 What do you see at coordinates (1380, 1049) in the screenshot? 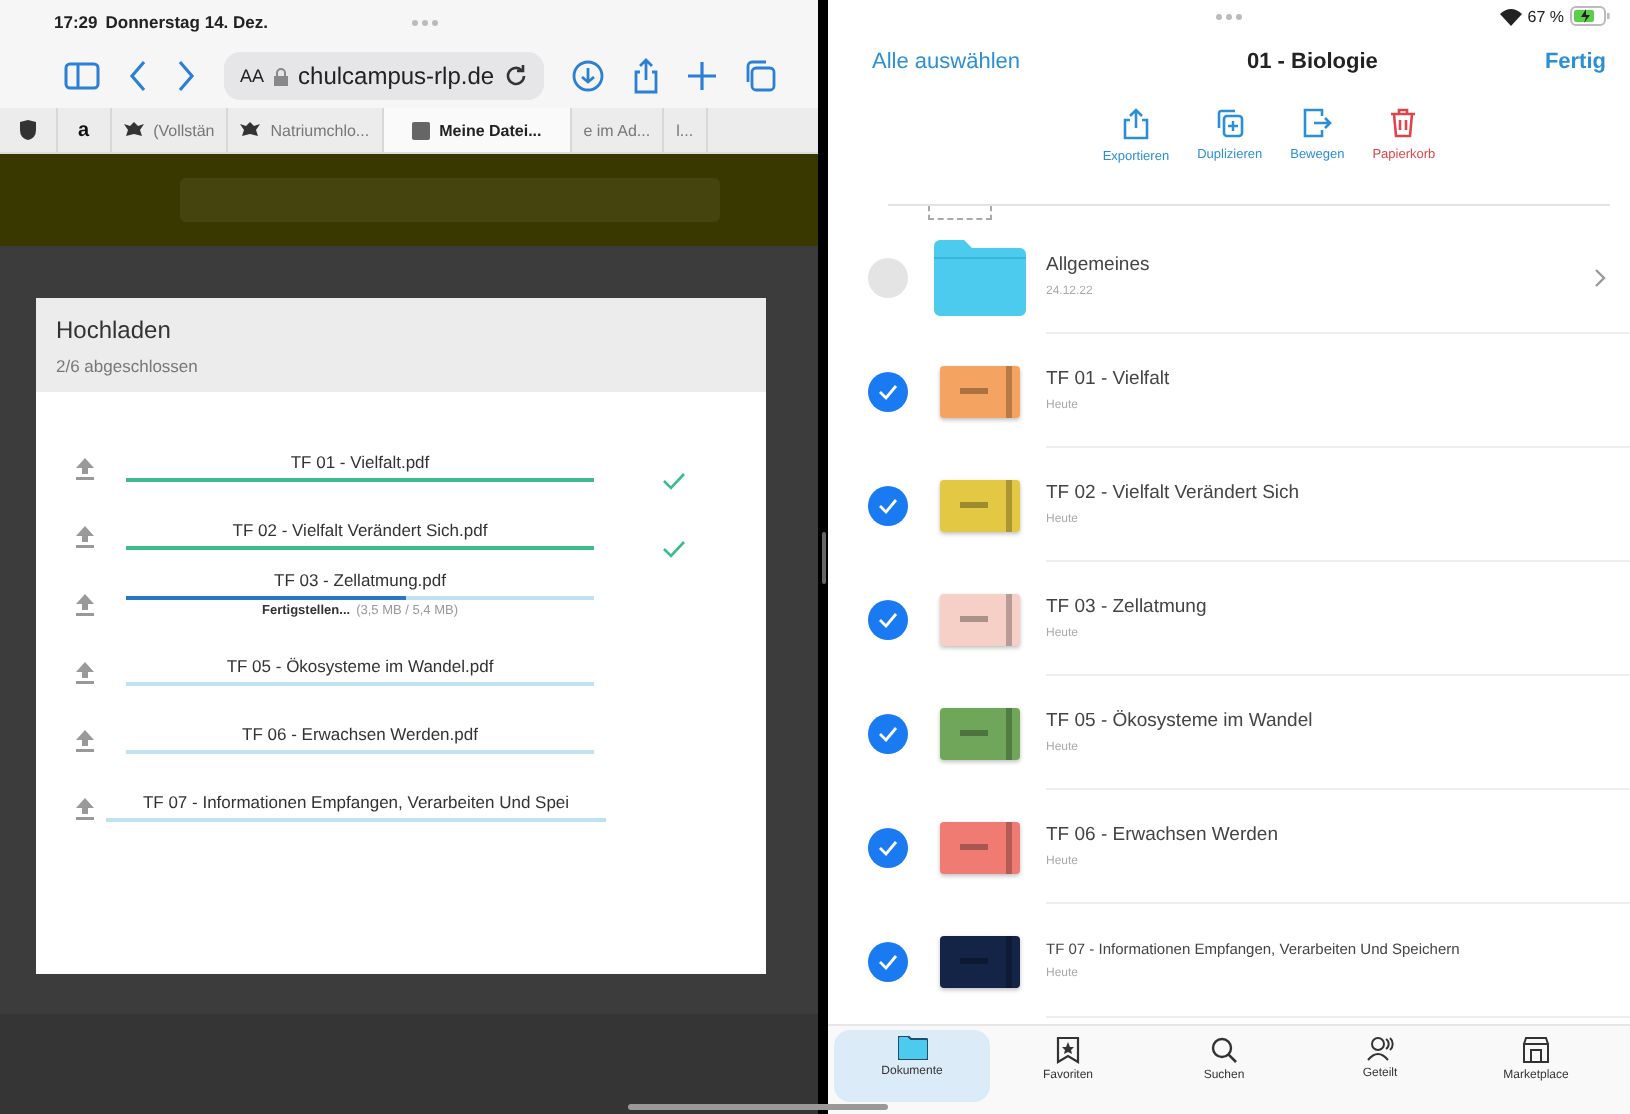
I see `person-icon` at bounding box center [1380, 1049].